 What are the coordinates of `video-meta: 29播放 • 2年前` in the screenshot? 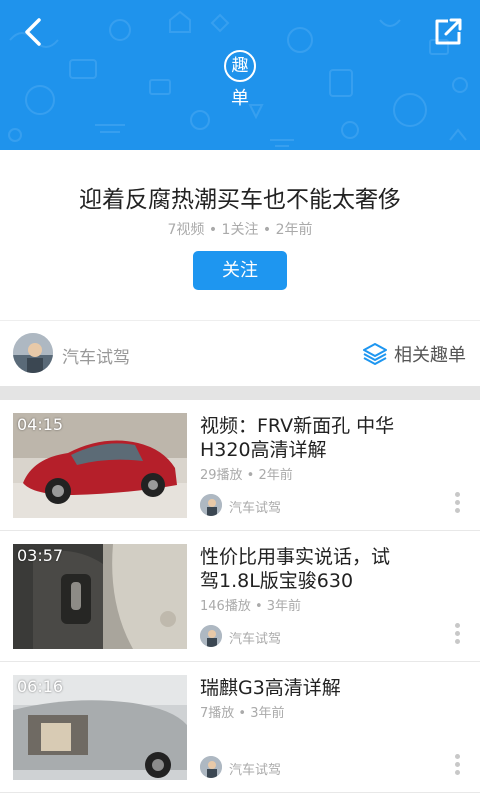 It's located at (246, 475).